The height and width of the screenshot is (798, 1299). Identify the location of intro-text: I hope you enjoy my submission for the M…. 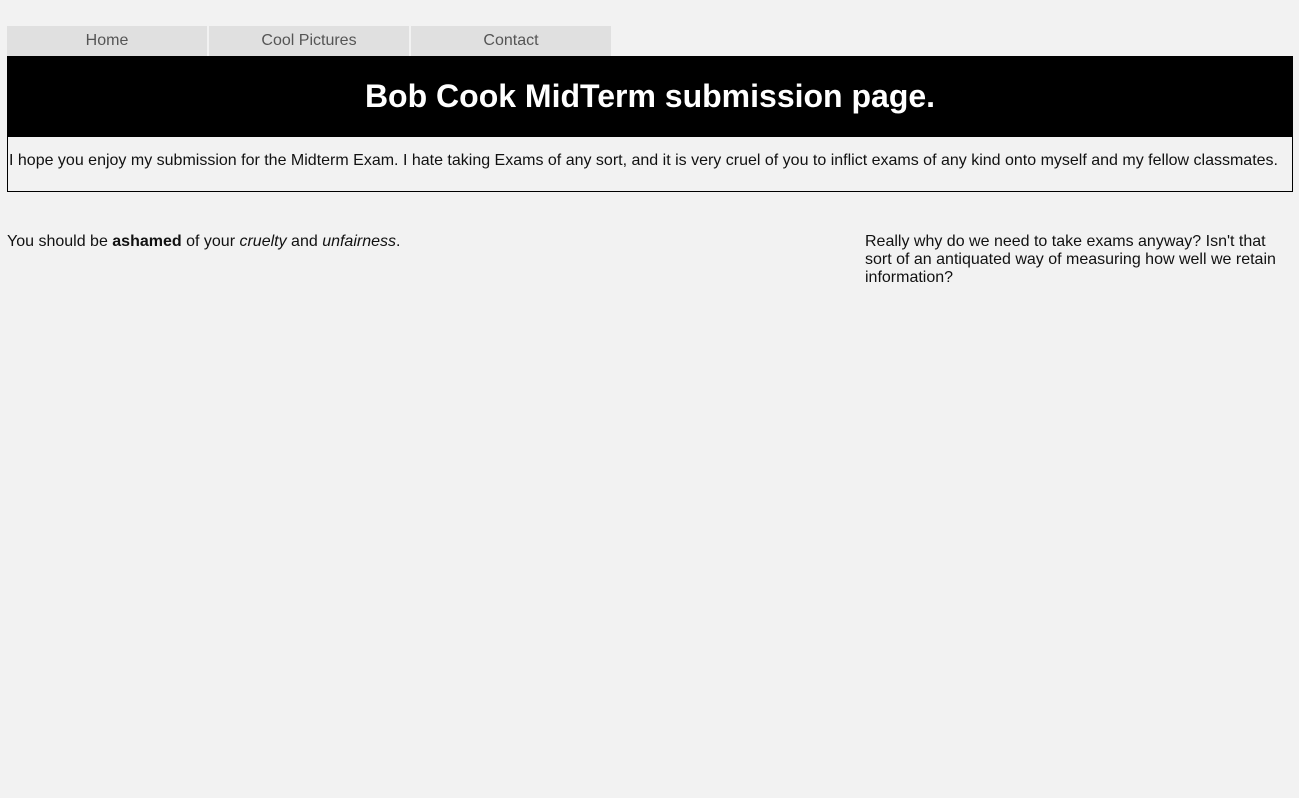
(643, 160).